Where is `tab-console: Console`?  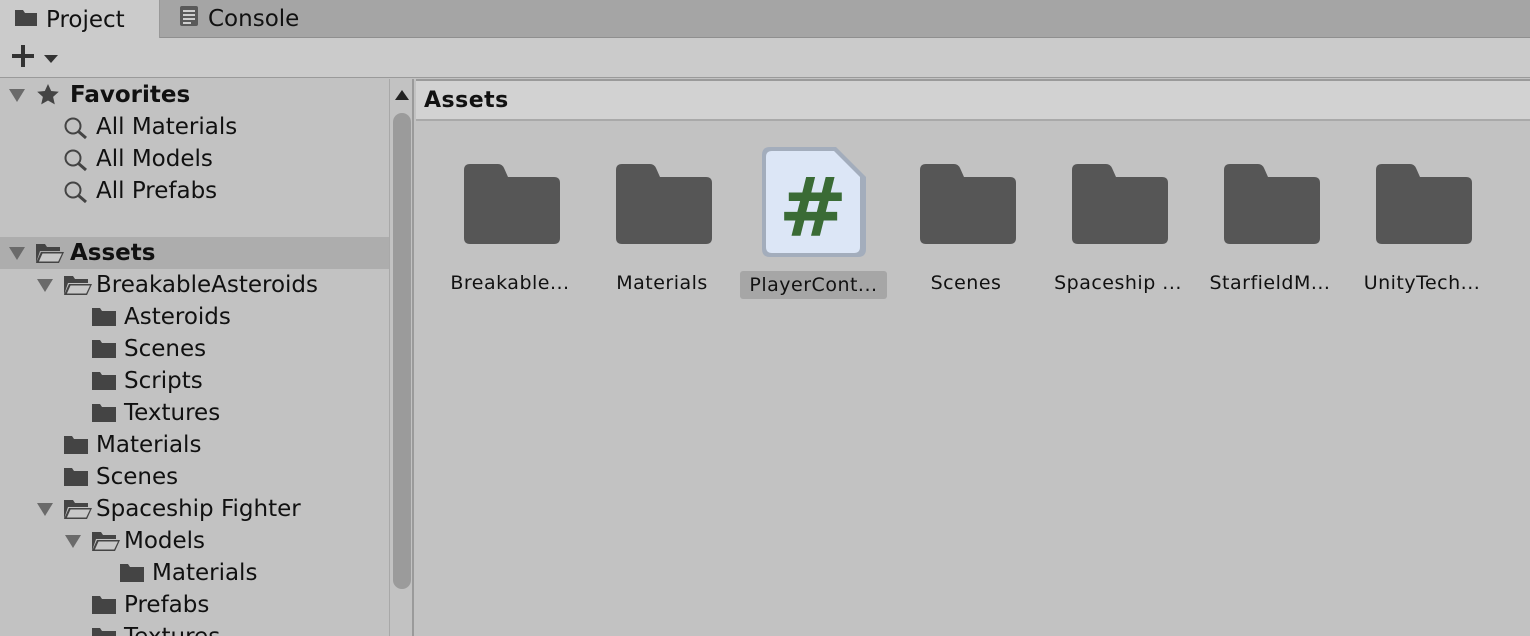
tab-console: Console is located at coordinates (238, 19).